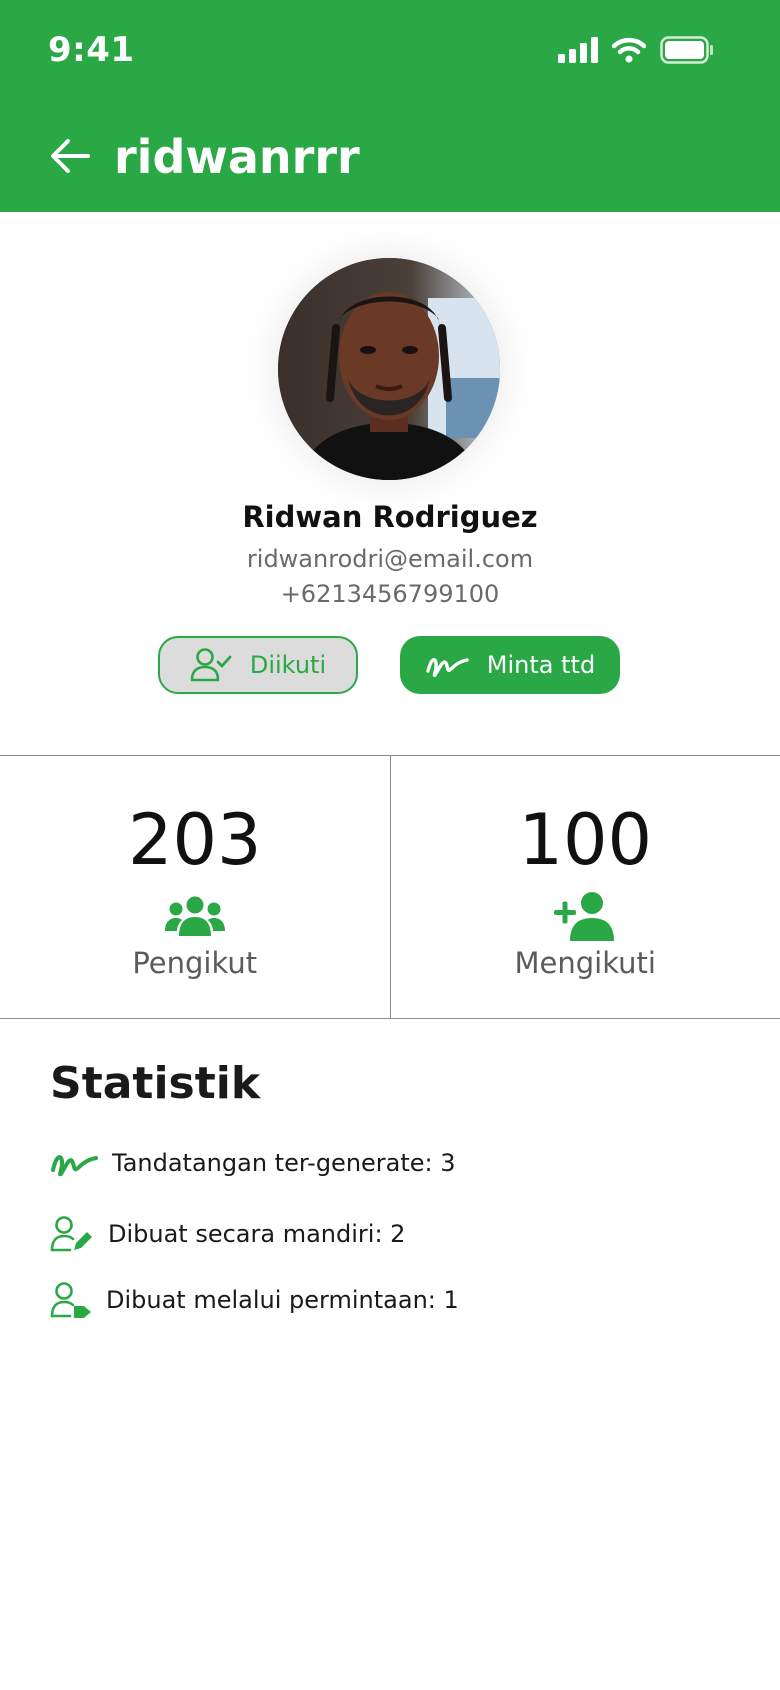 This screenshot has width=780, height=1690. I want to click on user-edit-icon, so click(71, 1234).